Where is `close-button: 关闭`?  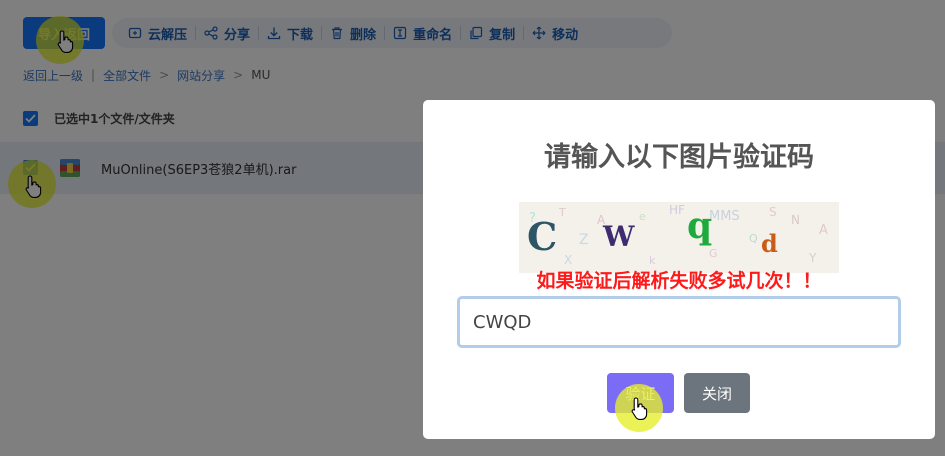 close-button: 关闭 is located at coordinates (717, 393).